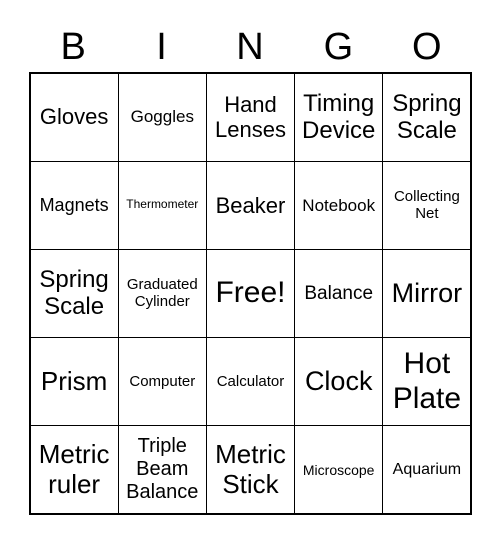 This screenshot has width=500, height=544. Describe the element at coordinates (74, 470) in the screenshot. I see `bingo-cell: Metric ruler` at that location.